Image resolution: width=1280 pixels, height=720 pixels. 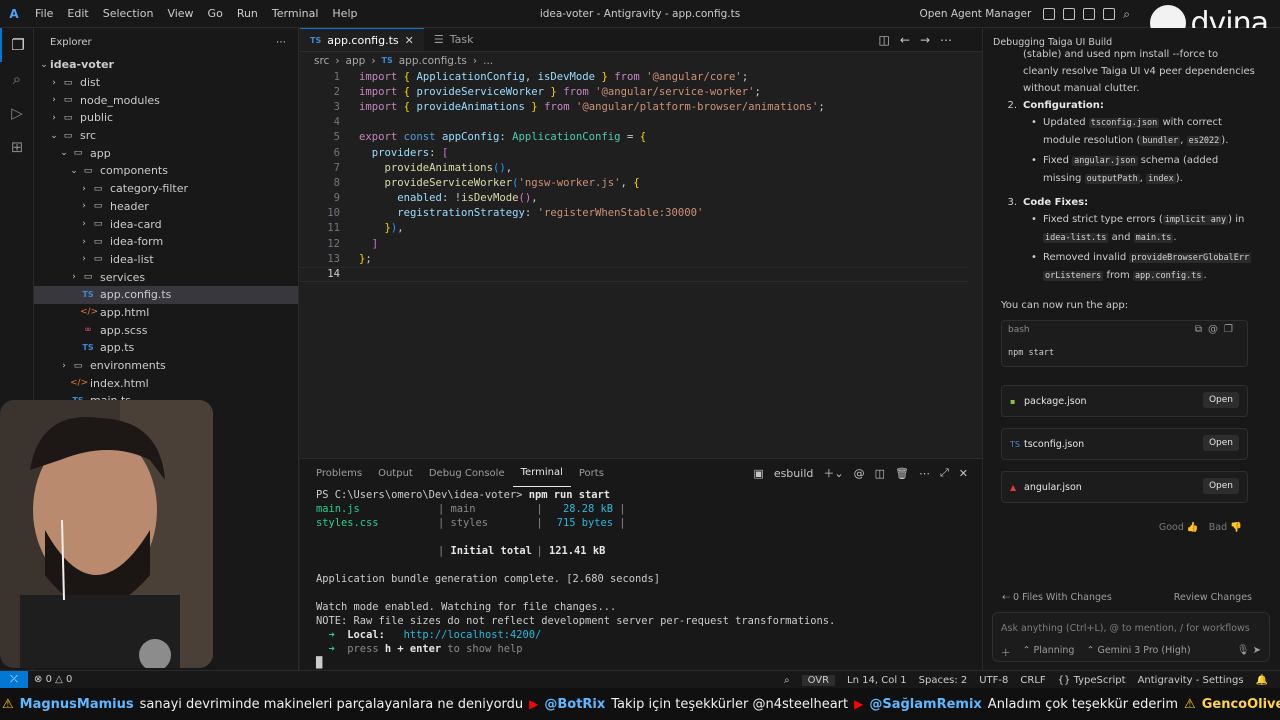 What do you see at coordinates (166, 330) in the screenshot?
I see `tree-item: ∞ app.scss` at bounding box center [166, 330].